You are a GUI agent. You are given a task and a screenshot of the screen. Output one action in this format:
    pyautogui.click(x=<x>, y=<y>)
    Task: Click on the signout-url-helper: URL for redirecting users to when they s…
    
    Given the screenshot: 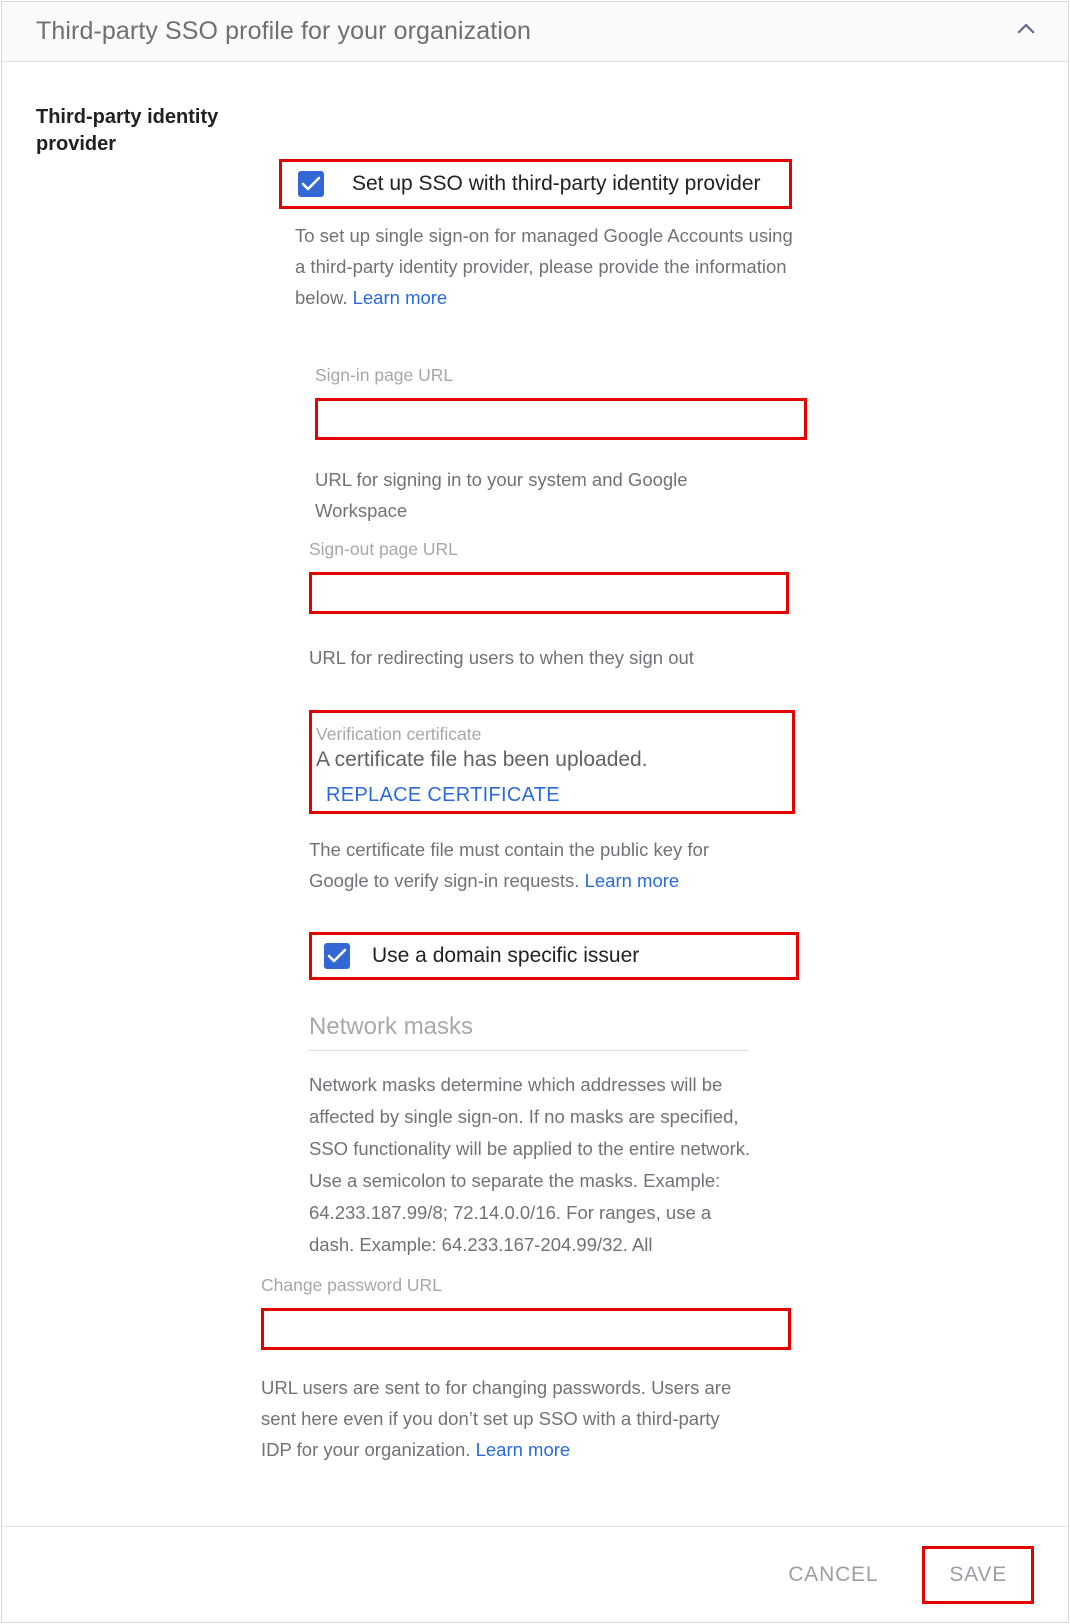 What is the action you would take?
    pyautogui.click(x=501, y=657)
    